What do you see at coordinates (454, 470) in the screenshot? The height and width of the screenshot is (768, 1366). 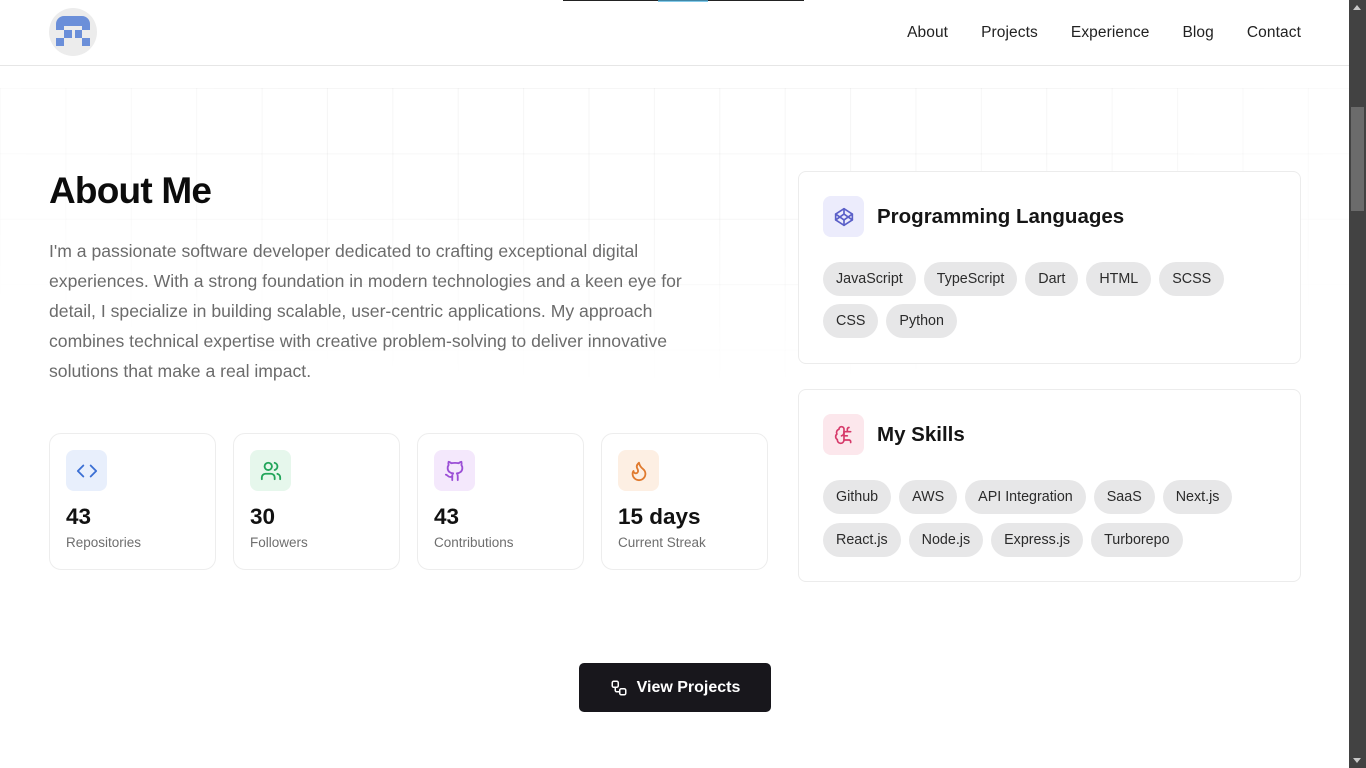 I see `github-icon` at bounding box center [454, 470].